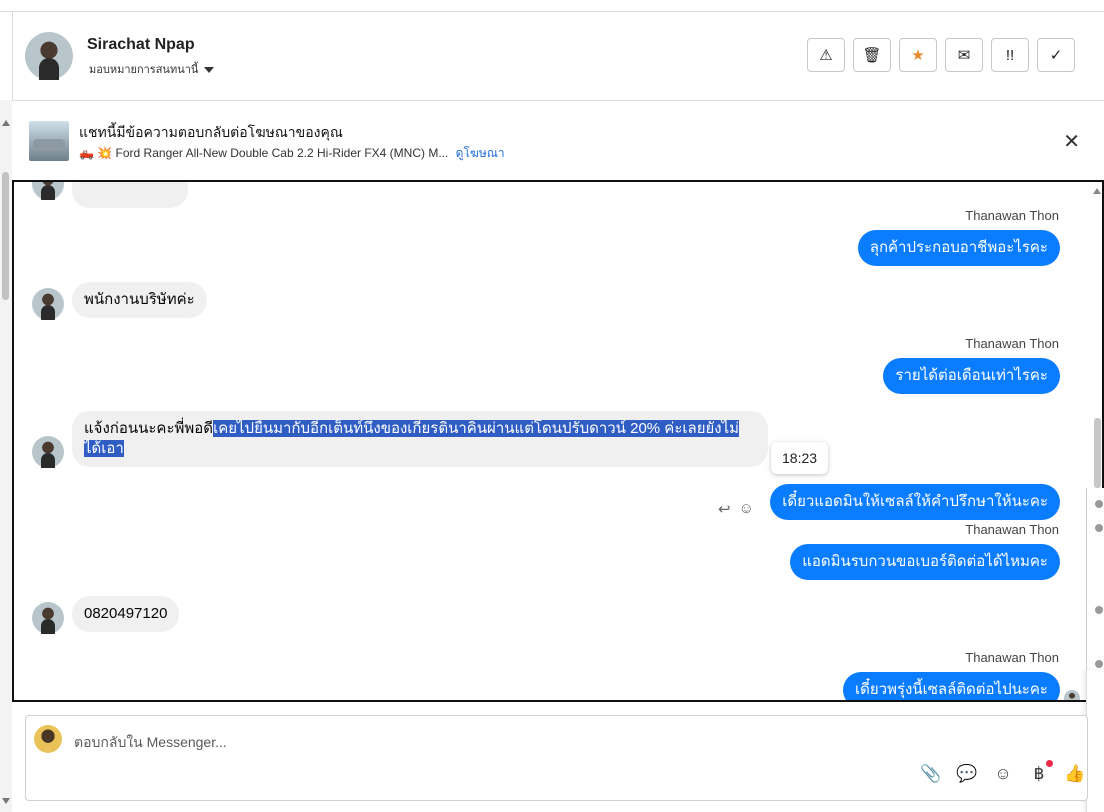  Describe the element at coordinates (736, 509) in the screenshot. I see `message-actions: ↩ ☺` at that location.